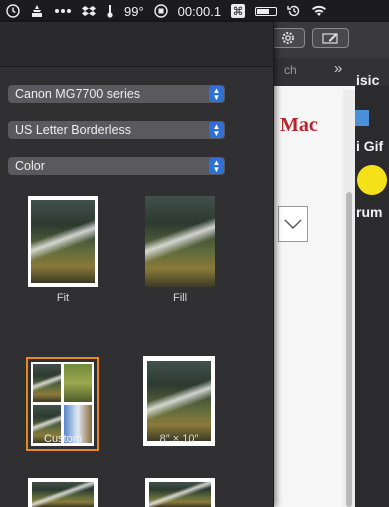 Image resolution: width=389 pixels, height=507 pixels. Describe the element at coordinates (372, 180) in the screenshot. I see `yellow-circle-icon` at that location.